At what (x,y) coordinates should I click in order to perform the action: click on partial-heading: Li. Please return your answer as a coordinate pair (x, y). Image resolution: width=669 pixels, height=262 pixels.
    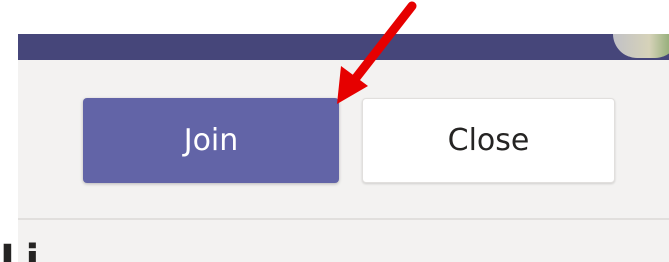
    Looking at the image, I should click on (20, 249).